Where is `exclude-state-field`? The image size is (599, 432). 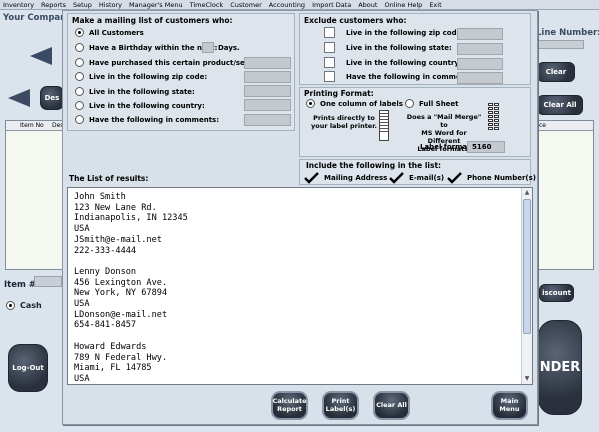
exclude-state-field is located at coordinates (480, 49).